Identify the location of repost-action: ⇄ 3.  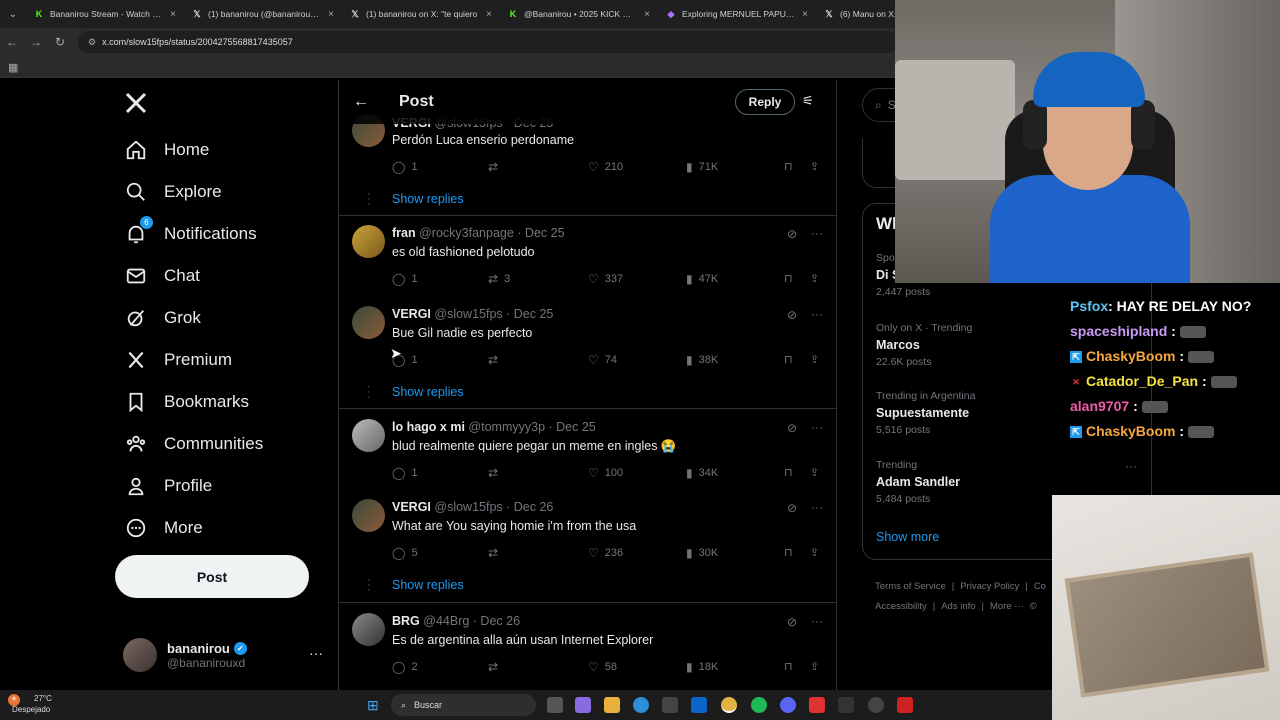
(499, 279).